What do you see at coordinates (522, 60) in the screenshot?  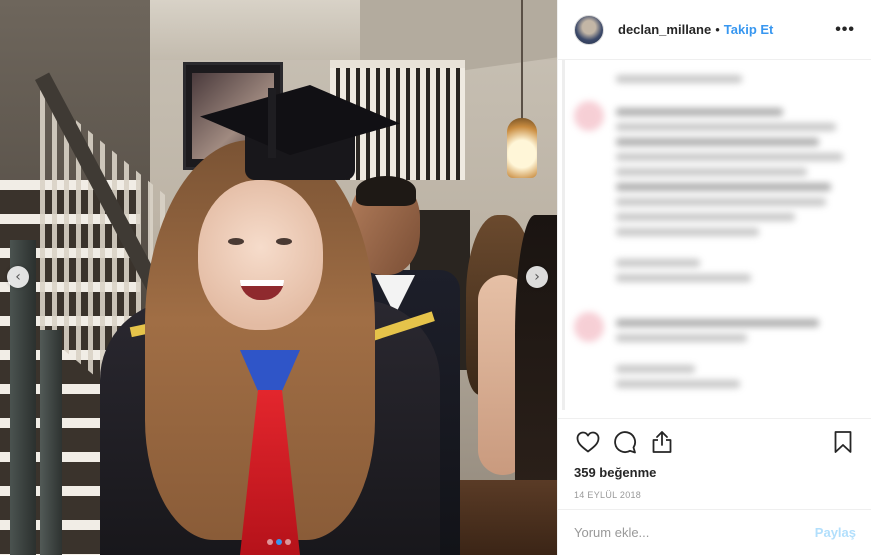 I see `photo-lamp-cord` at bounding box center [522, 60].